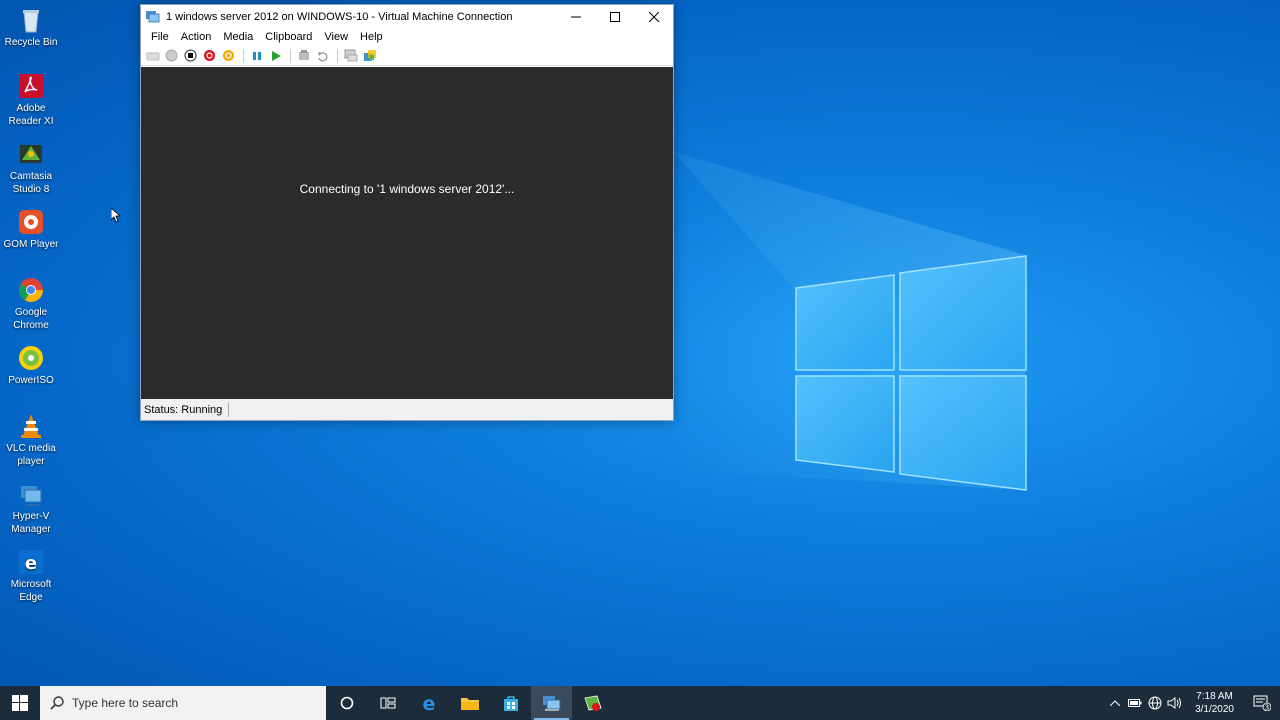 The height and width of the screenshot is (720, 1280). I want to click on menu-bar: File Action Media Clipboard View Help, so click(407, 37).